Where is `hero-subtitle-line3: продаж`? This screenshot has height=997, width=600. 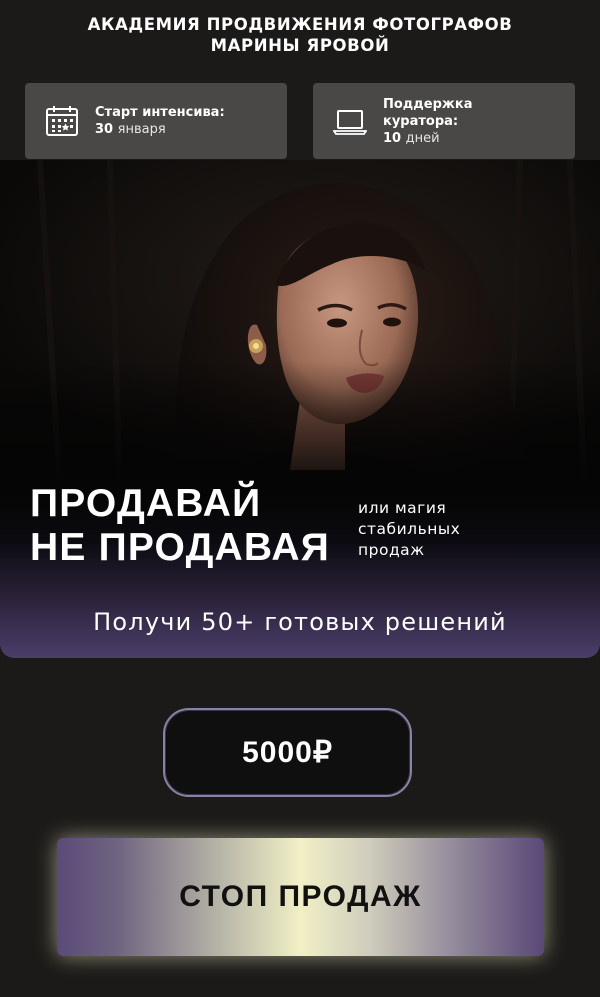 hero-subtitle-line3: продаж is located at coordinates (391, 550).